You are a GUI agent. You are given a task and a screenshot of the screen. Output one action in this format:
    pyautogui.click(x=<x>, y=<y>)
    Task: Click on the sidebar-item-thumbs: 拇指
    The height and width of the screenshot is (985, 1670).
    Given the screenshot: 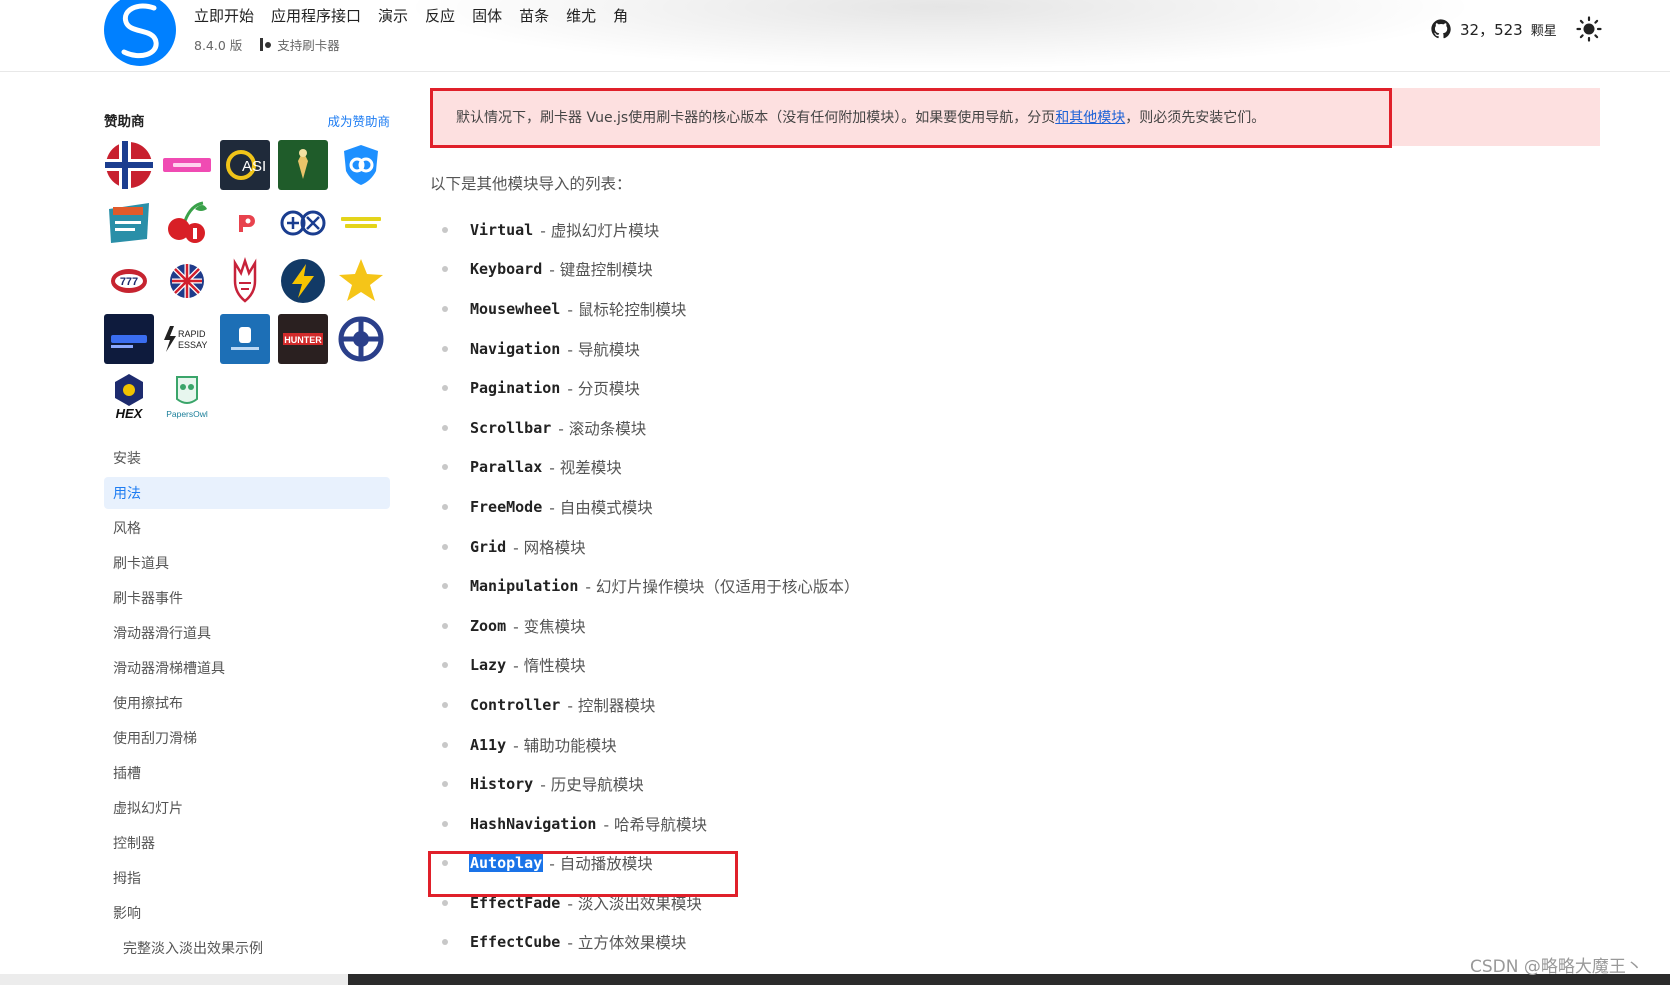 What is the action you would take?
    pyautogui.click(x=247, y=878)
    